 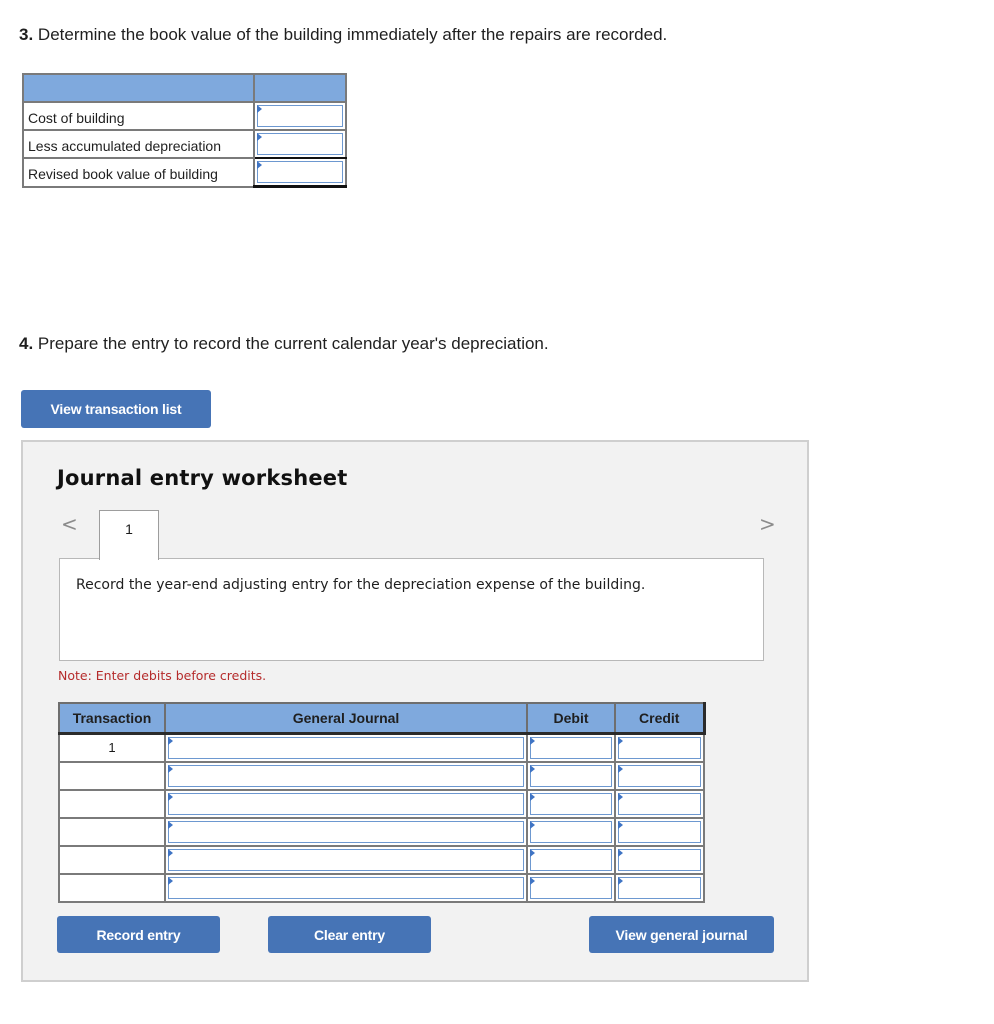 What do you see at coordinates (571, 718) in the screenshot?
I see `header-debit: Debit` at bounding box center [571, 718].